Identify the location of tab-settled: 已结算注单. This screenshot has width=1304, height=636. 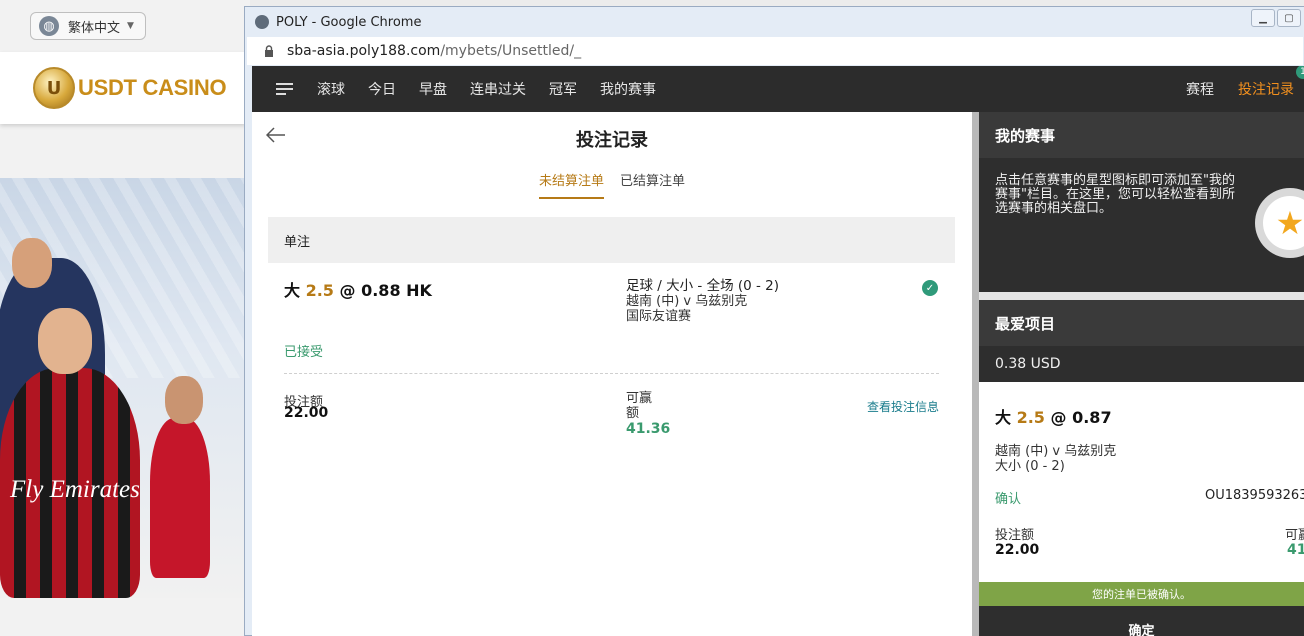
(652, 184).